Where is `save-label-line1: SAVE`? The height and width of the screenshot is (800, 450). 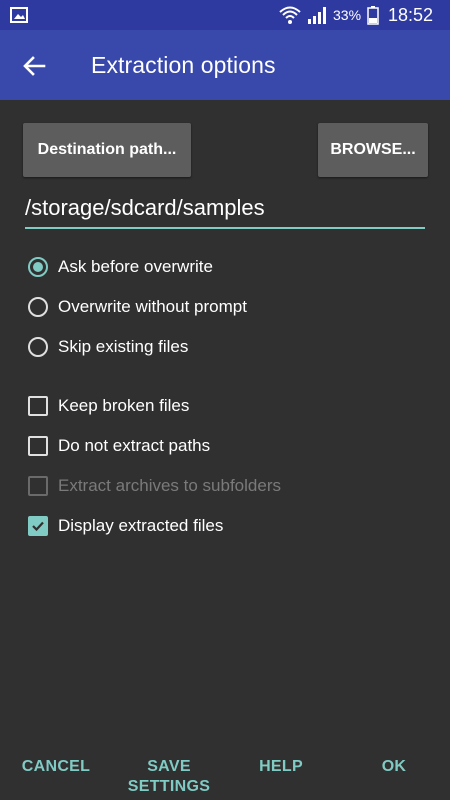
save-label-line1: SAVE is located at coordinates (169, 766).